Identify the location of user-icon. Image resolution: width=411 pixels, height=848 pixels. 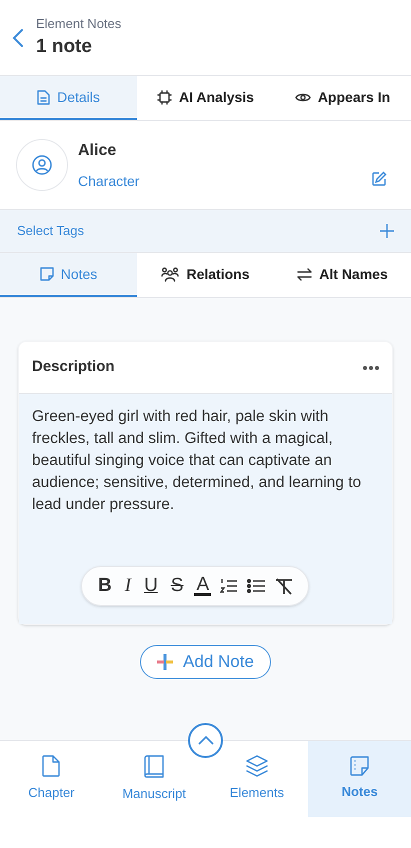
(42, 165).